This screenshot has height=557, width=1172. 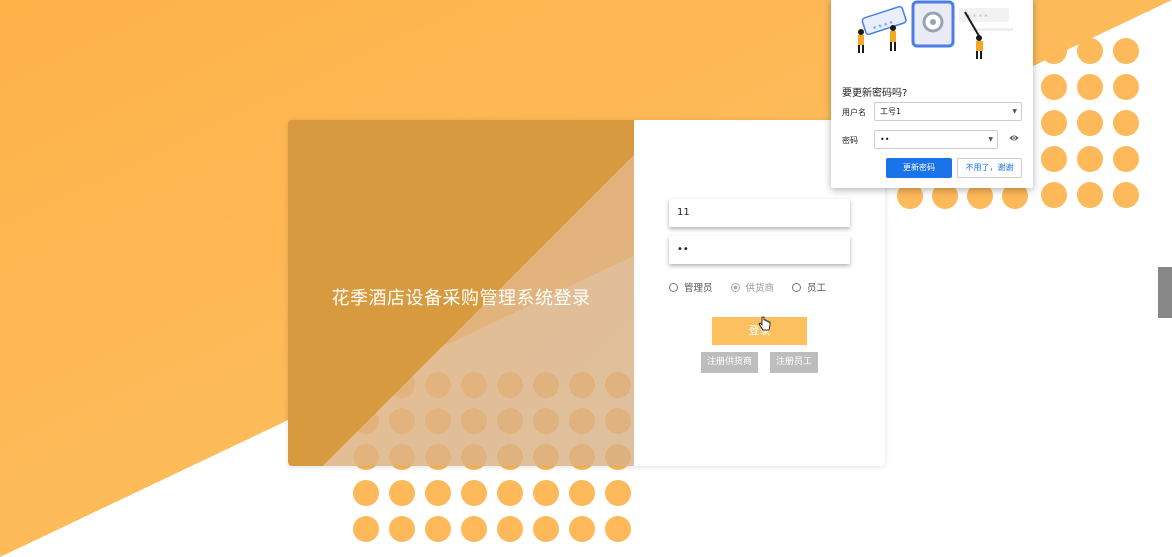 I want to click on role-label: 员工, so click(x=817, y=288).